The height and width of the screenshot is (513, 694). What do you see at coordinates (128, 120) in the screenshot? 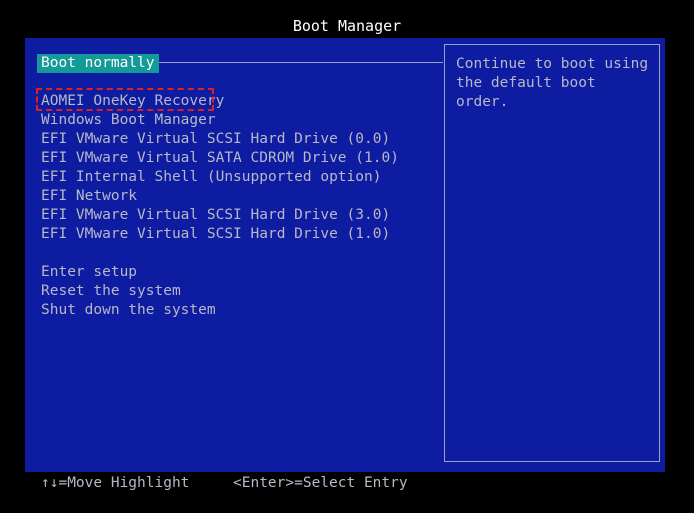
I see `boot-entry-windows-boot-manager: Windows Boot Manager` at bounding box center [128, 120].